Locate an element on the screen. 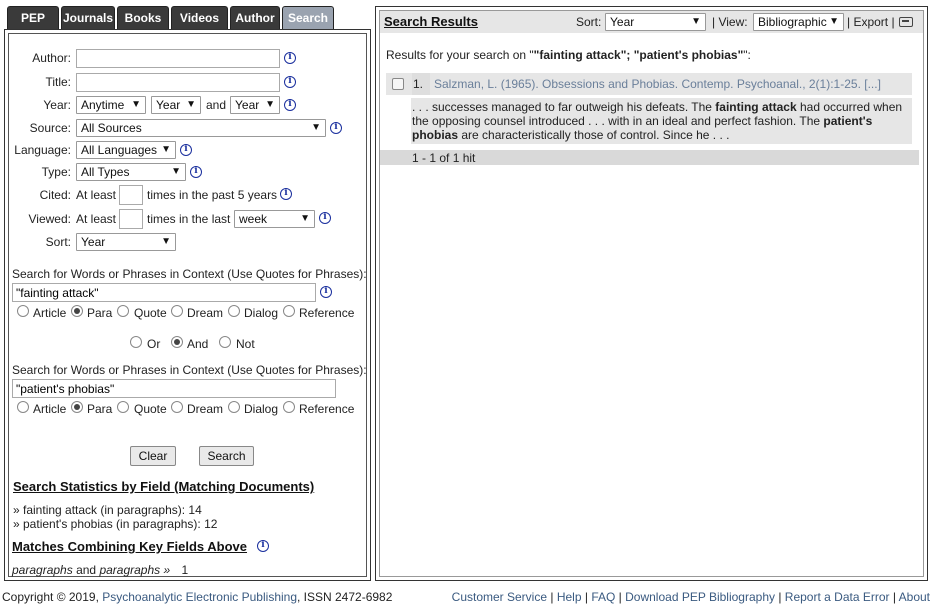 This screenshot has width=935, height=613. results-view-select: Bibliographic ▼ is located at coordinates (798, 22).